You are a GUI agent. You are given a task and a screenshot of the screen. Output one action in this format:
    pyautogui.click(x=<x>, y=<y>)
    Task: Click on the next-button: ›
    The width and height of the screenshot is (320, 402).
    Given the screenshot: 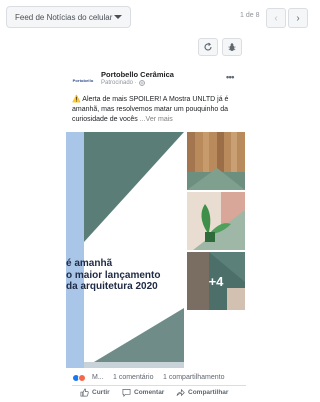 What is the action you would take?
    pyautogui.click(x=298, y=18)
    